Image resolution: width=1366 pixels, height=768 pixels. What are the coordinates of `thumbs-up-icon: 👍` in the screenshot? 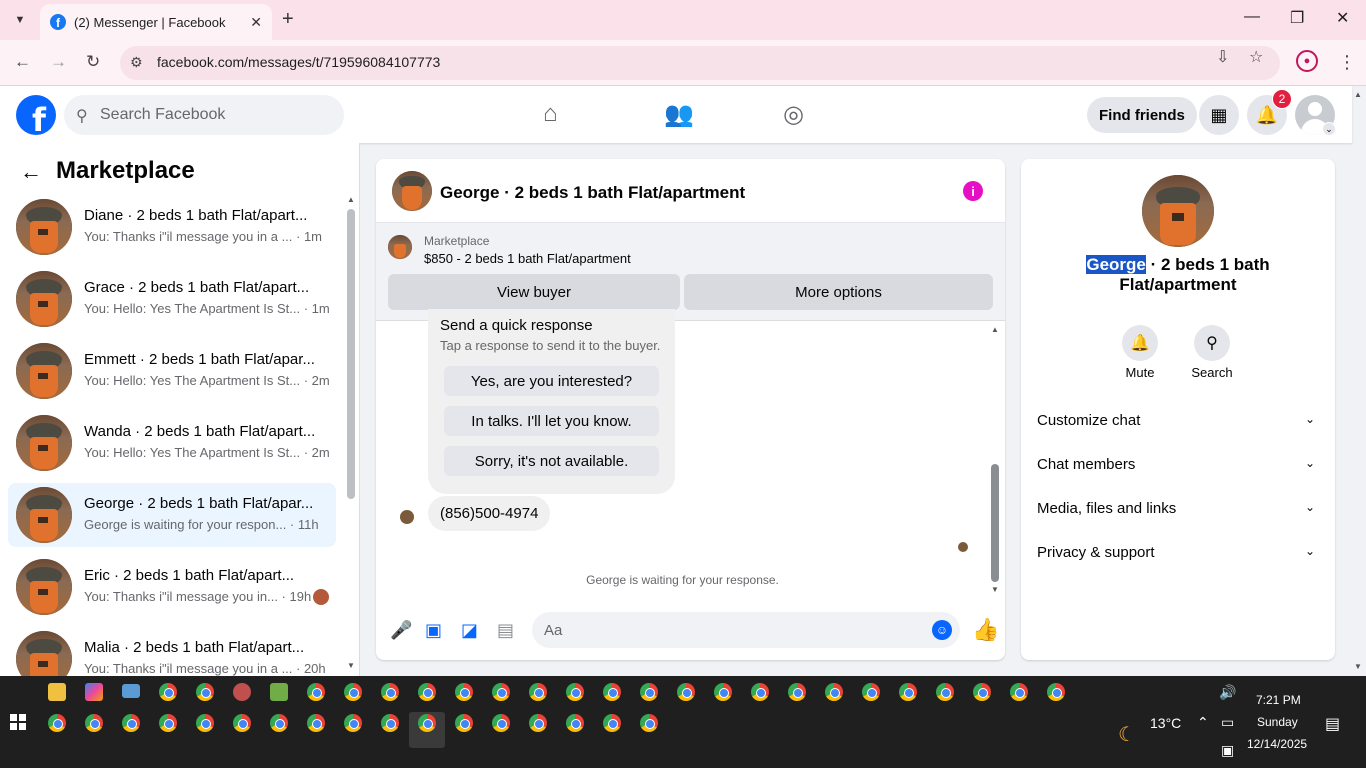 It's located at (985, 630).